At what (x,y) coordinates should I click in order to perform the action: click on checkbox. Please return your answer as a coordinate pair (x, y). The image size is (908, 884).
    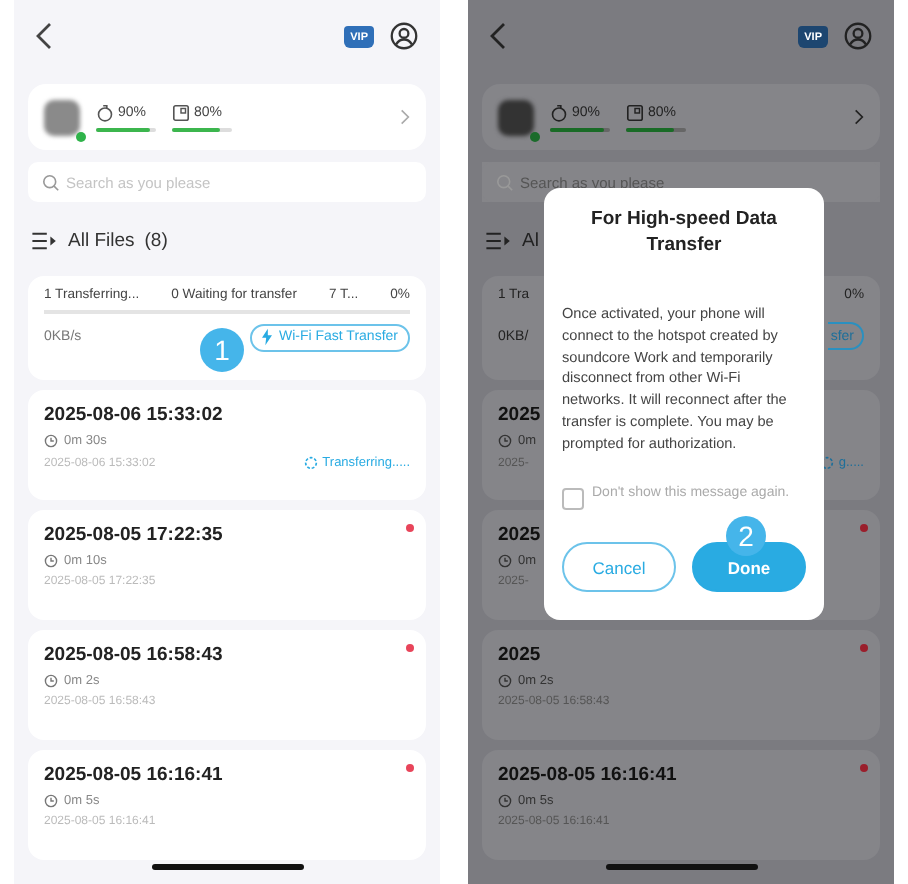
    Looking at the image, I should click on (573, 499).